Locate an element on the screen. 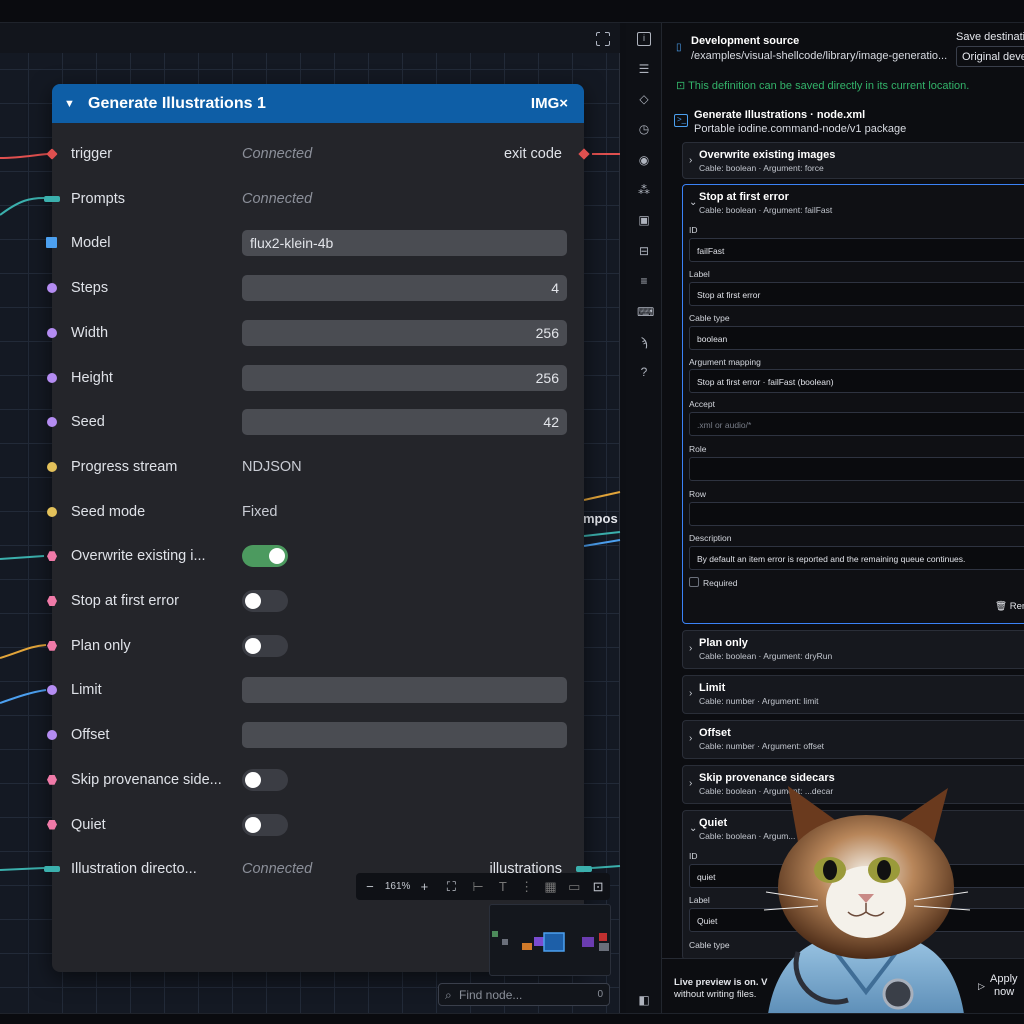 The height and width of the screenshot is (1024, 1024). port-row: Model flux2-klein-4b is located at coordinates (315, 243).